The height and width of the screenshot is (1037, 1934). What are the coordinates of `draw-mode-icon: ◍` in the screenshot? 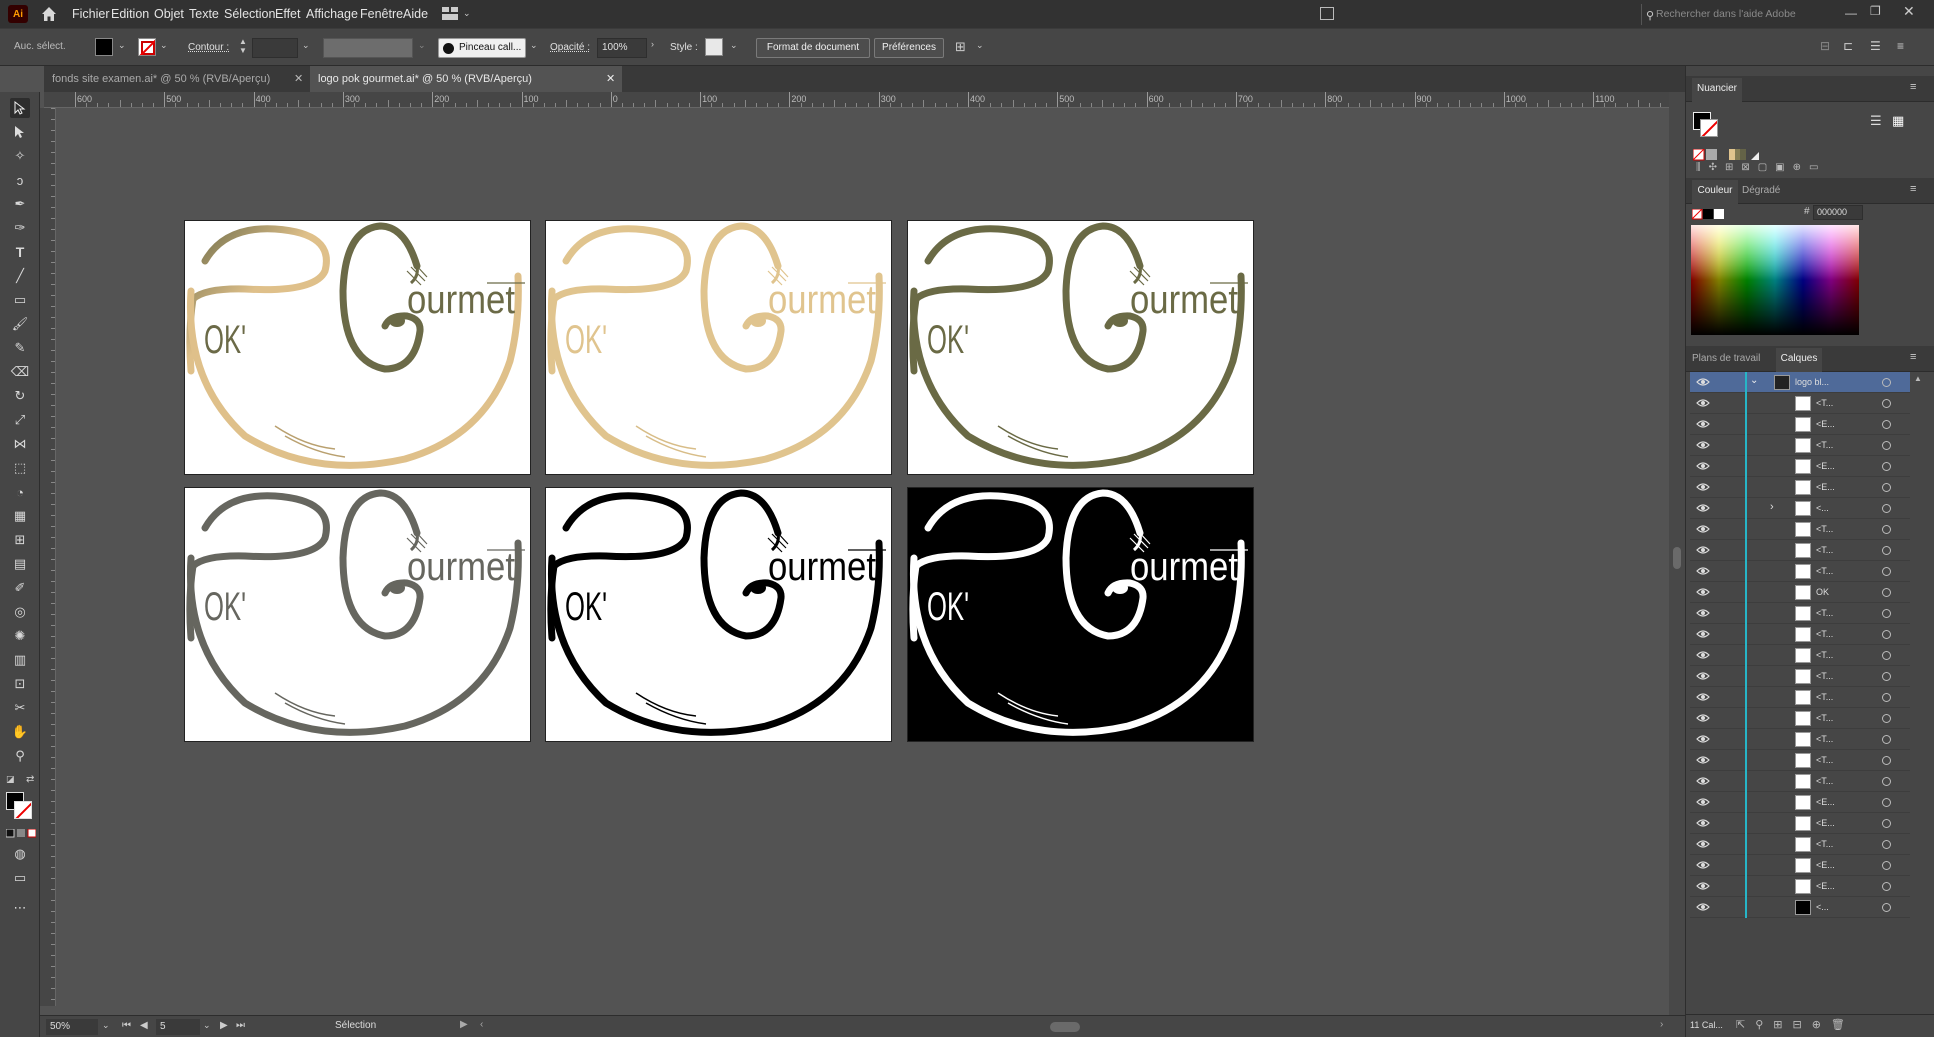 It's located at (20, 854).